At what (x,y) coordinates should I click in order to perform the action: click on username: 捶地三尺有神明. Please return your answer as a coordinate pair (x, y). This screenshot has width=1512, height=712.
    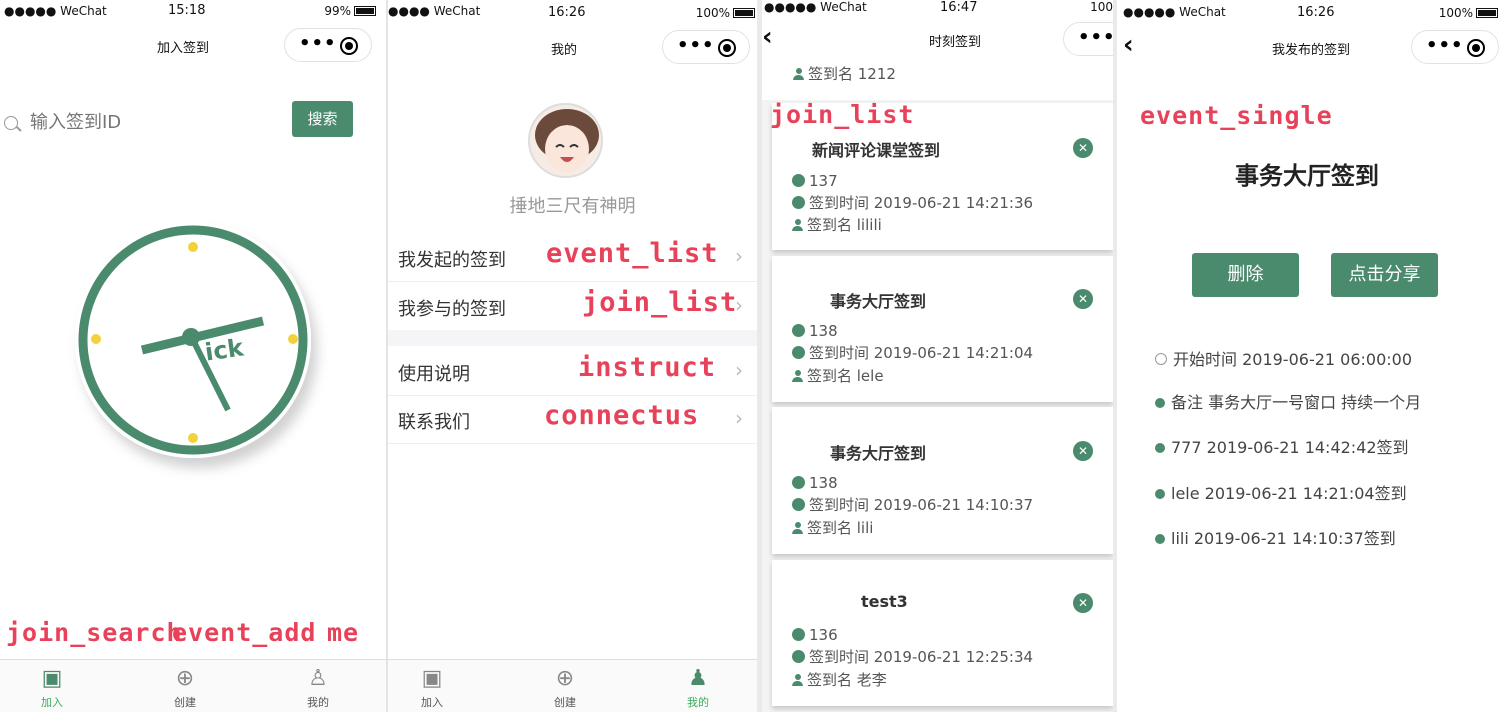
    Looking at the image, I should click on (572, 206).